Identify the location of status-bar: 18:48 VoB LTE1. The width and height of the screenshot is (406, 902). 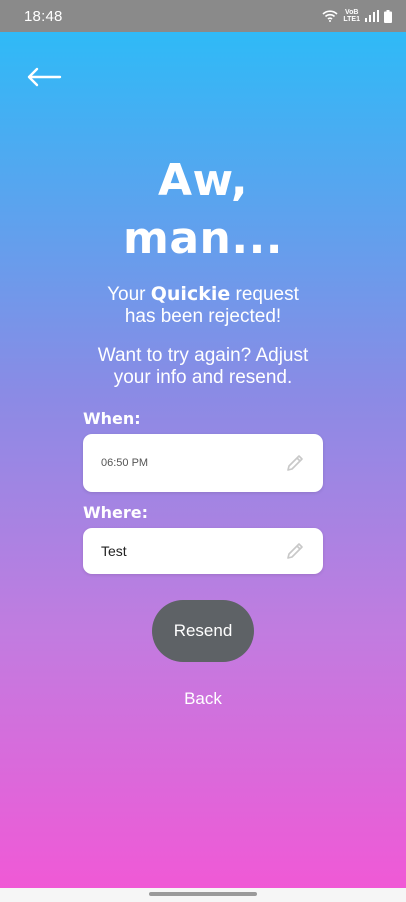
(203, 16).